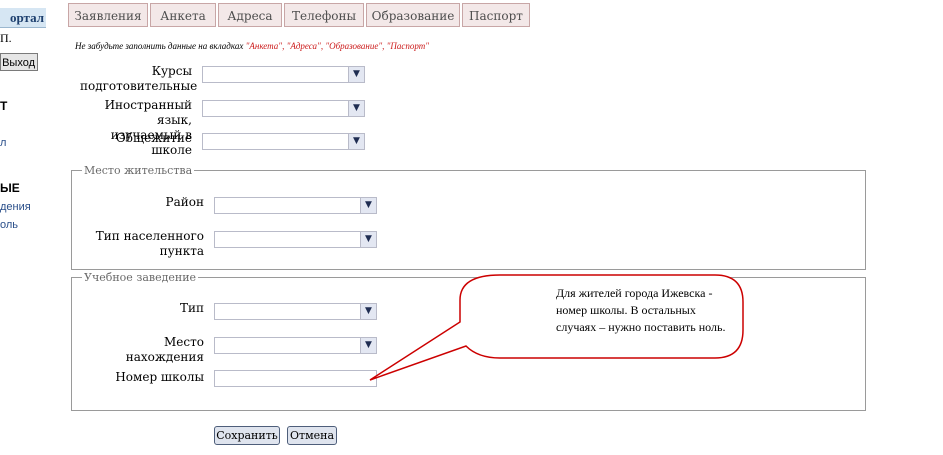 This screenshot has width=943, height=455. What do you see at coordinates (295, 239) in the screenshot?
I see `settlement-type-select: ▼` at bounding box center [295, 239].